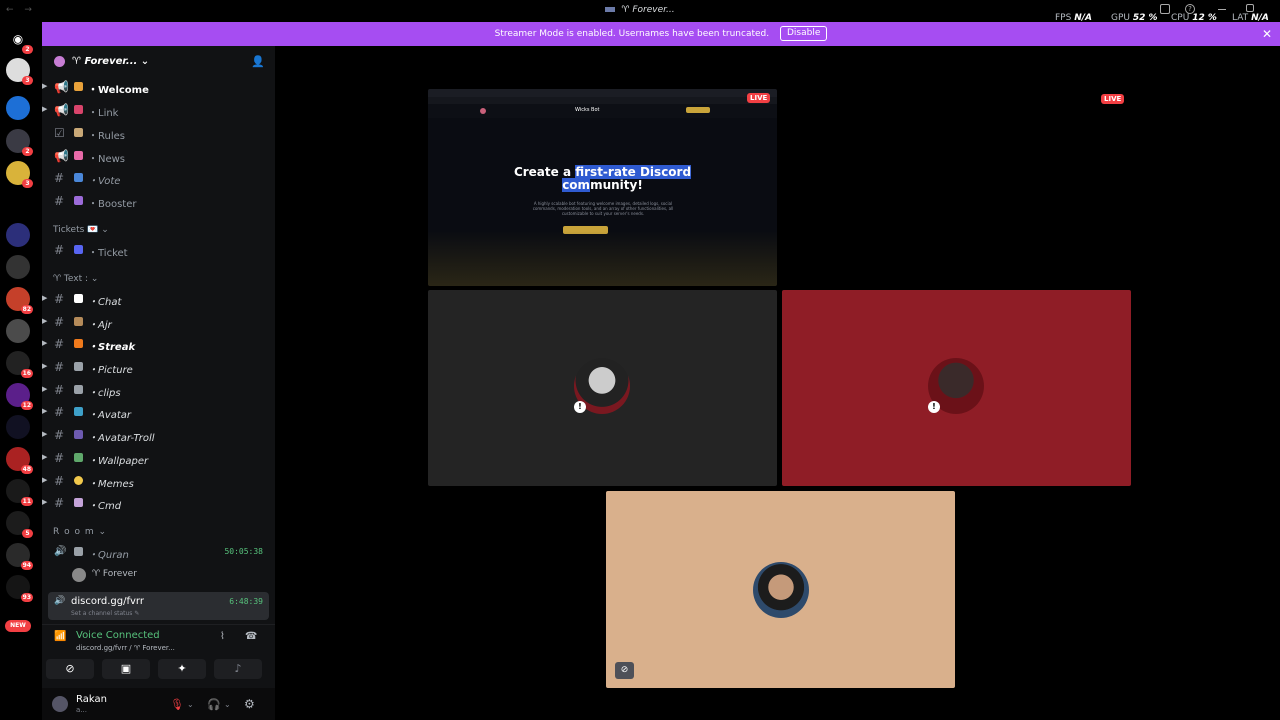 This screenshot has height=720, width=1280. What do you see at coordinates (243, 551) in the screenshot?
I see `voice-duration: 50:05:38` at bounding box center [243, 551].